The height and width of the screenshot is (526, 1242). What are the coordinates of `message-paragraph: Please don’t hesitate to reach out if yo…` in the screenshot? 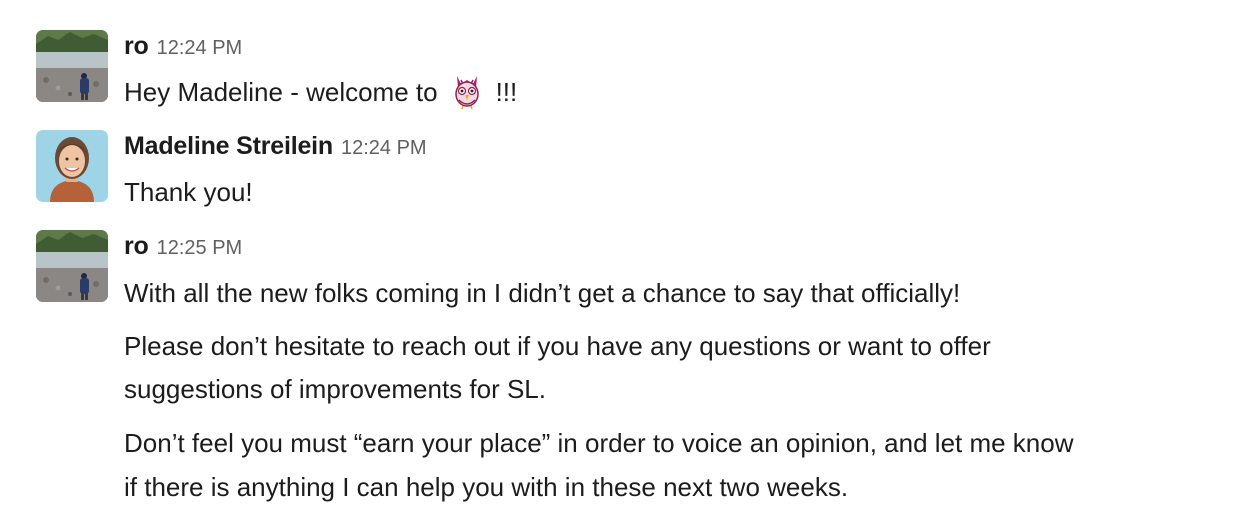 It's located at (557, 346).